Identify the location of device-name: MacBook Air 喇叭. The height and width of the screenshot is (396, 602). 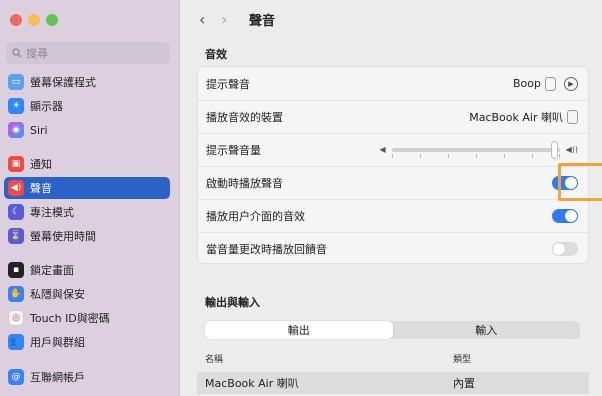
(252, 383).